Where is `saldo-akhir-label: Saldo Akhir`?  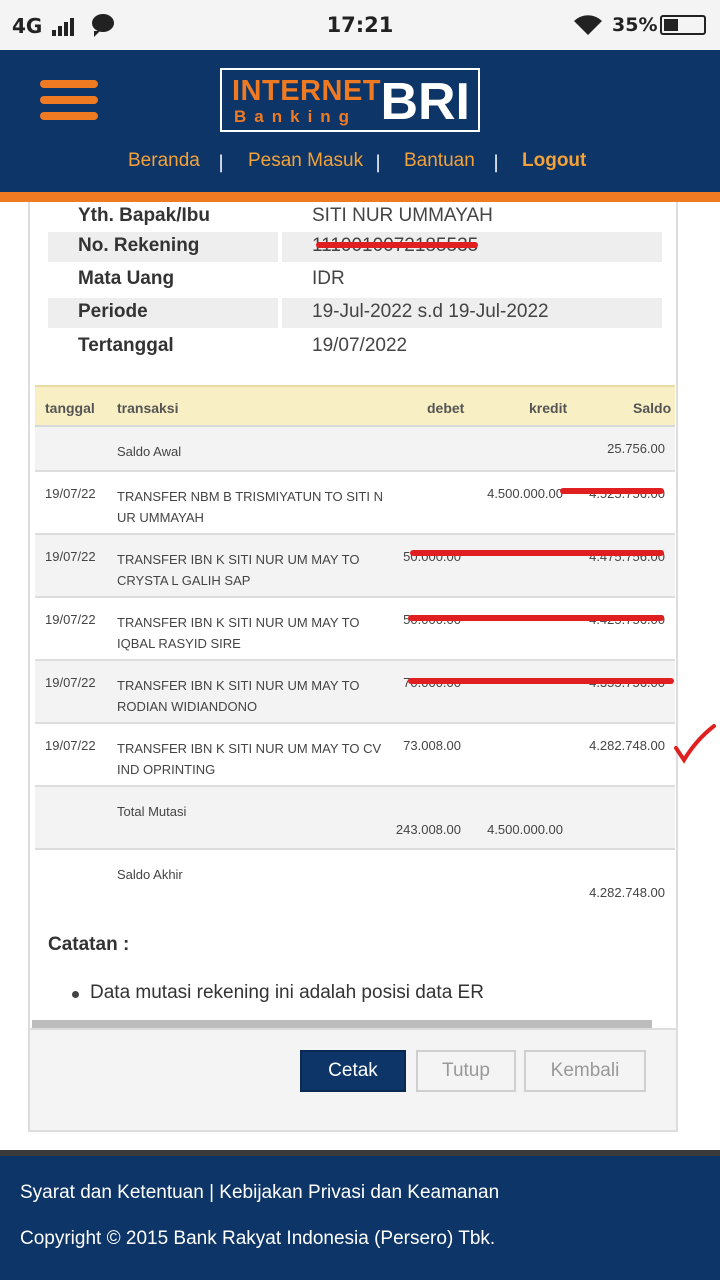
saldo-akhir-label: Saldo Akhir is located at coordinates (150, 874).